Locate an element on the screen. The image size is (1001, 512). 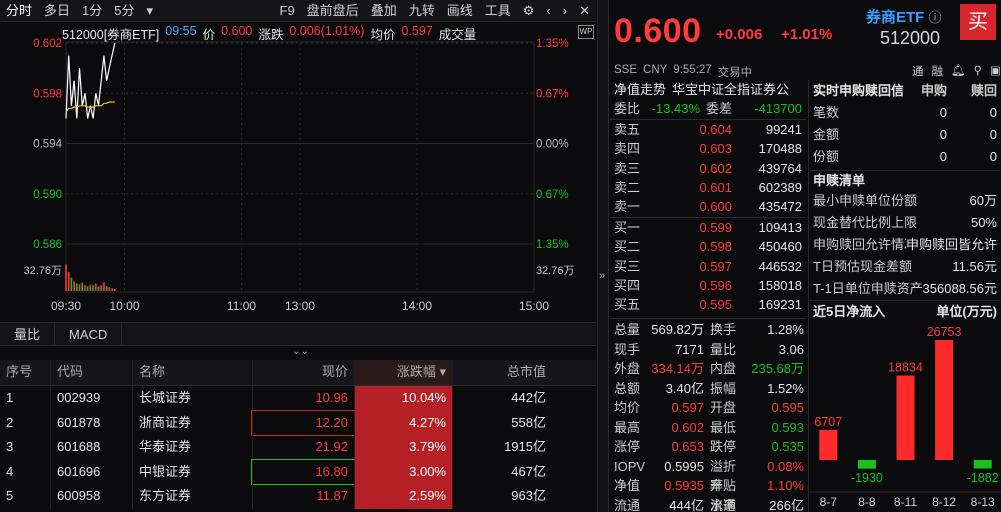
level-volume: 439764 is located at coordinates (780, 168).